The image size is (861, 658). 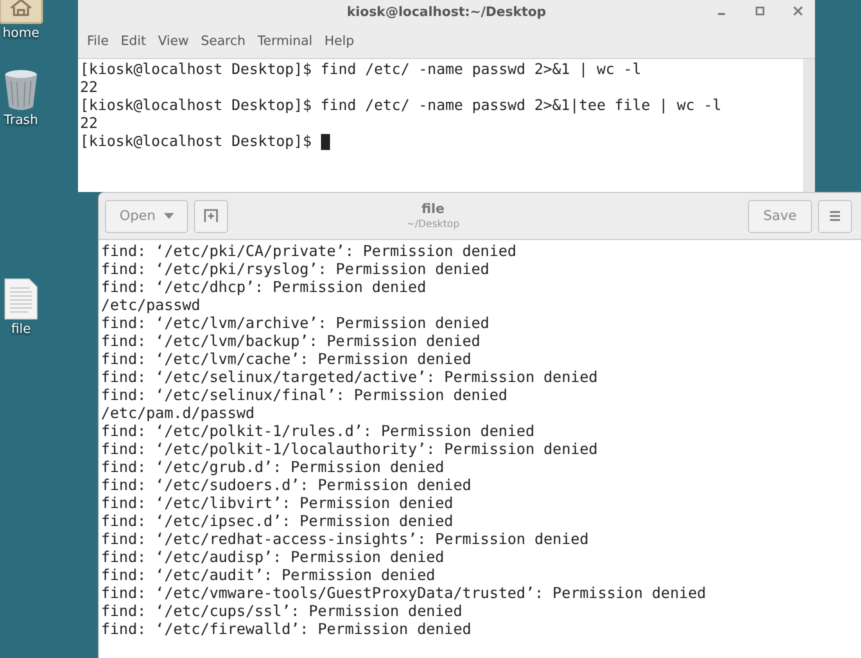 What do you see at coordinates (146, 216) in the screenshot?
I see `open-button: Open` at bounding box center [146, 216].